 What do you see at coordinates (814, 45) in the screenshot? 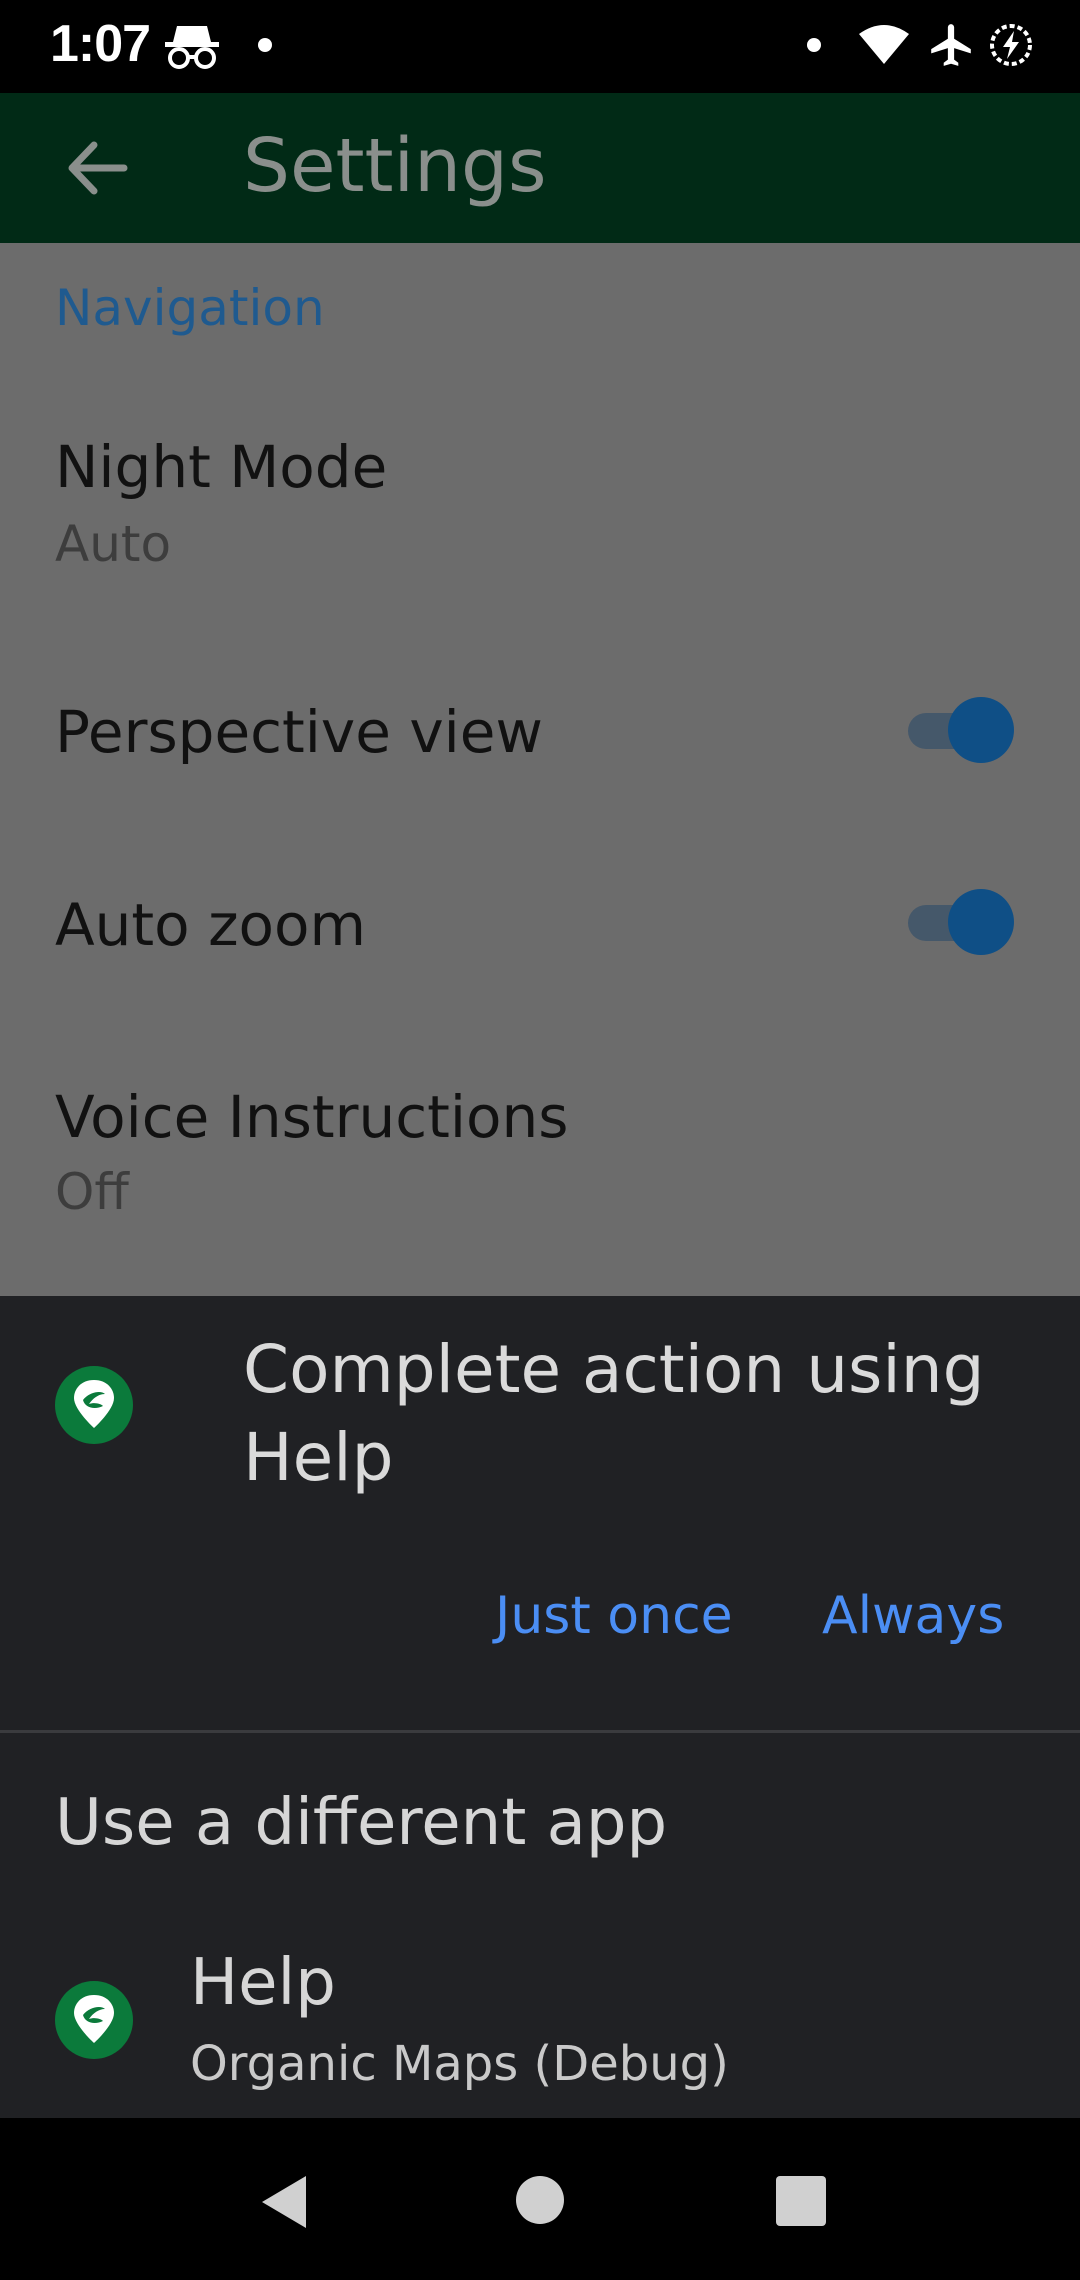
I see `dot-icon` at bounding box center [814, 45].